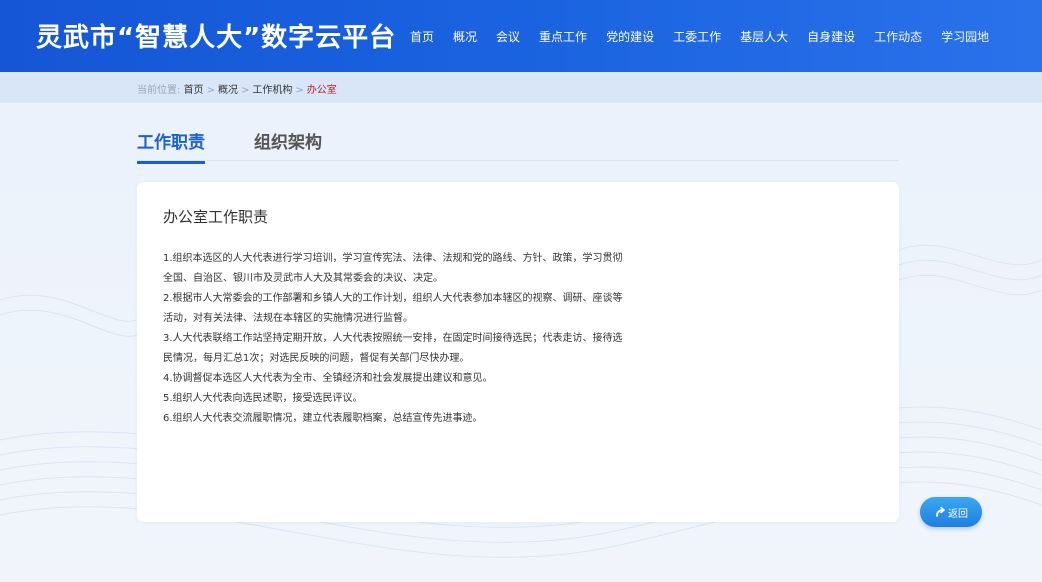  What do you see at coordinates (422, 36) in the screenshot?
I see `nav-item-home: 首页` at bounding box center [422, 36].